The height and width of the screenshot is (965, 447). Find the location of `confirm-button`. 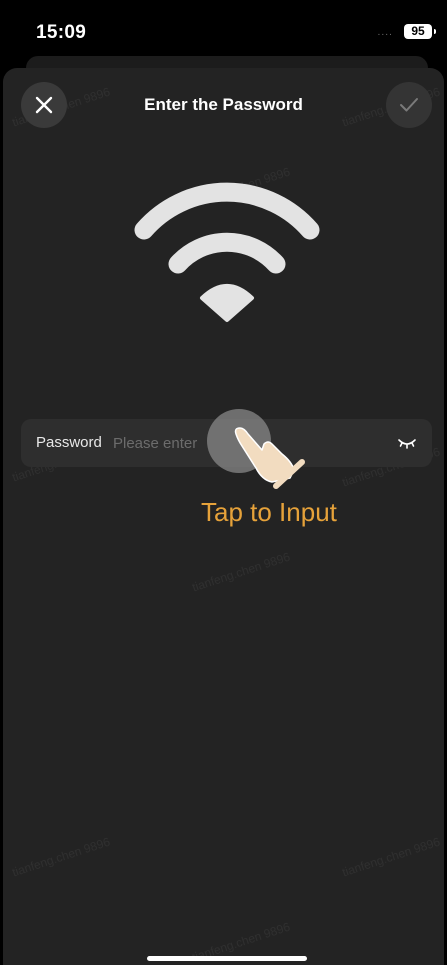

confirm-button is located at coordinates (409, 105).